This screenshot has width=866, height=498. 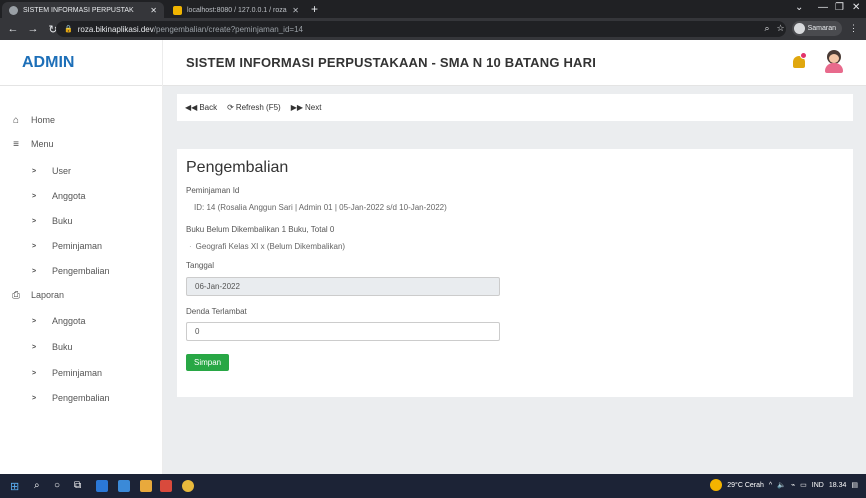 What do you see at coordinates (839, 7) in the screenshot?
I see `maximize-icon: ❐` at bounding box center [839, 7].